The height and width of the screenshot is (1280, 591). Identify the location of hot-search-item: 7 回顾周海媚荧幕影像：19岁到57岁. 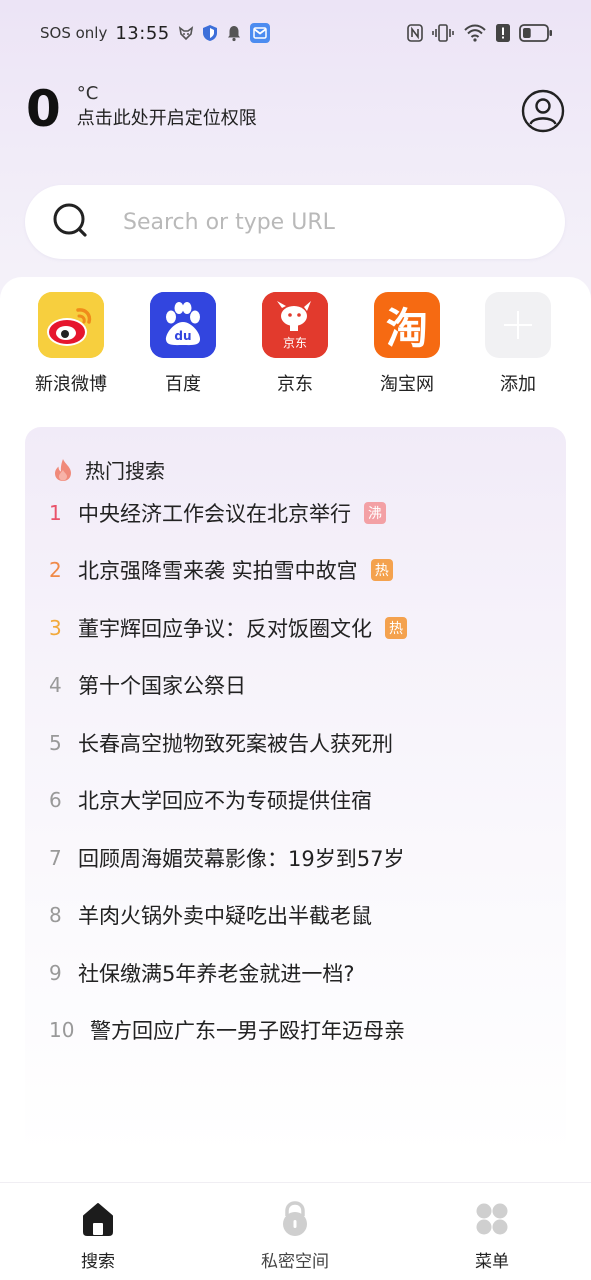
(295, 858).